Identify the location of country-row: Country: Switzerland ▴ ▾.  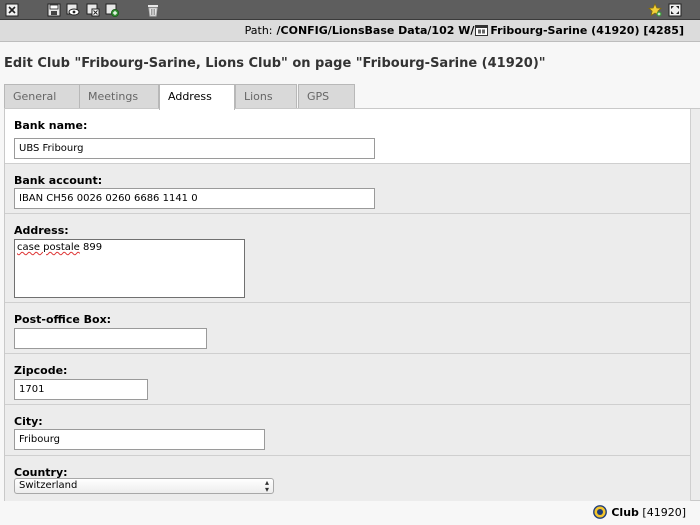
(348, 478).